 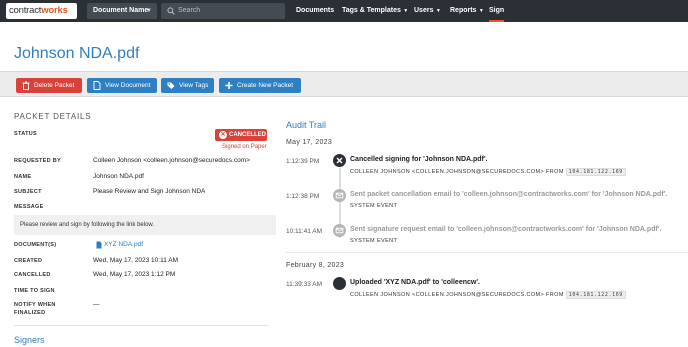 I want to click on event-time: 10:11:41 AM, so click(x=304, y=231).